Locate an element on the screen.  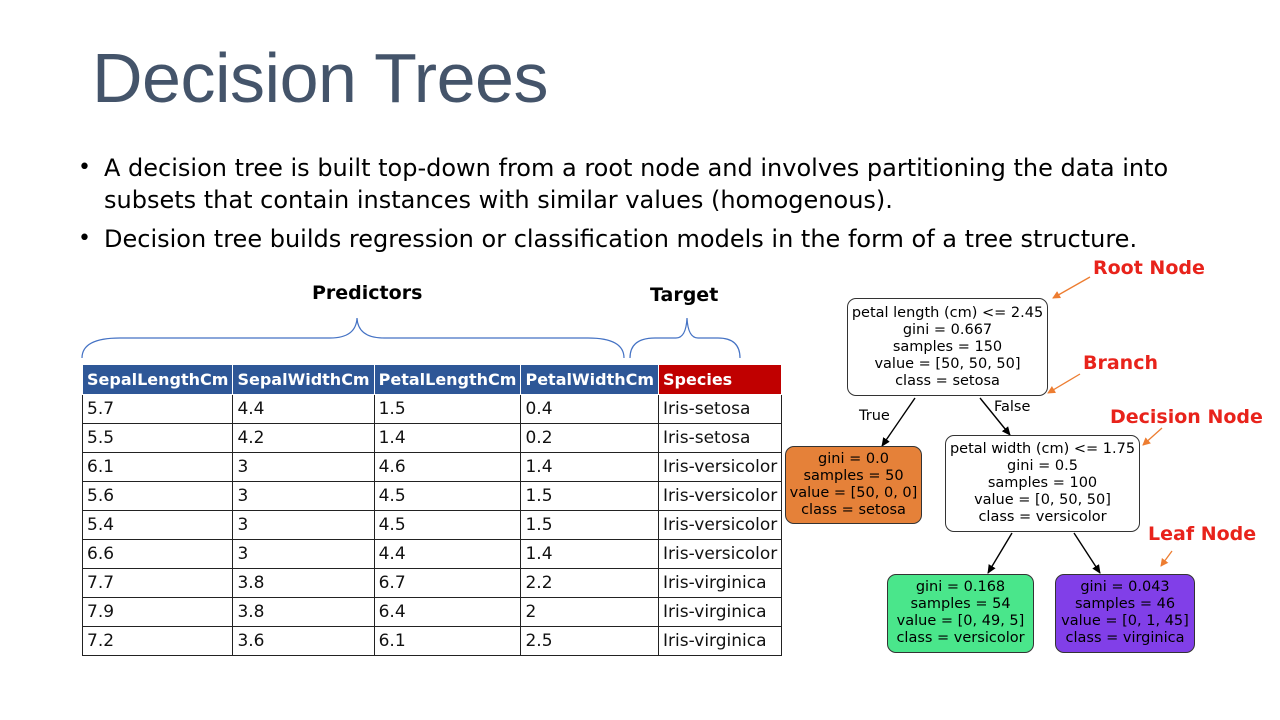
edge-decision-left is located at coordinates (1000, 553).